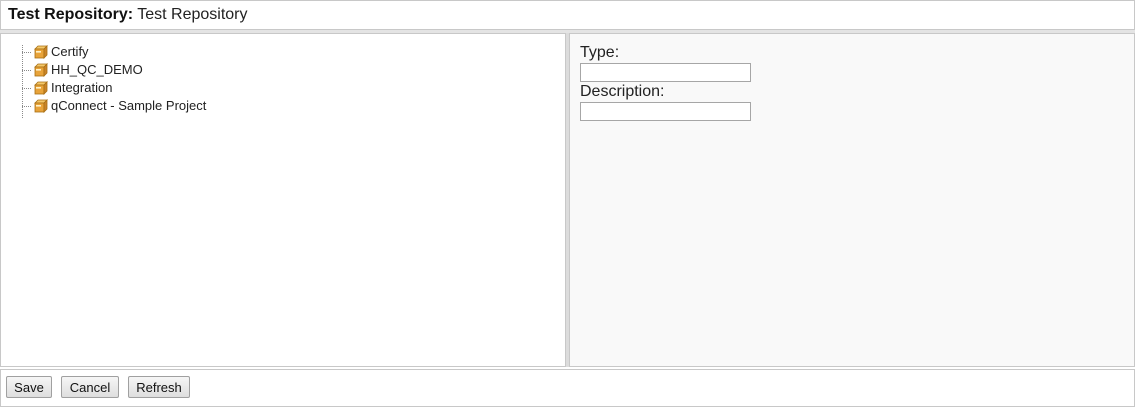 The image size is (1135, 407). Describe the element at coordinates (567, 388) in the screenshot. I see `action-bar: Save Cancel Refresh` at that location.